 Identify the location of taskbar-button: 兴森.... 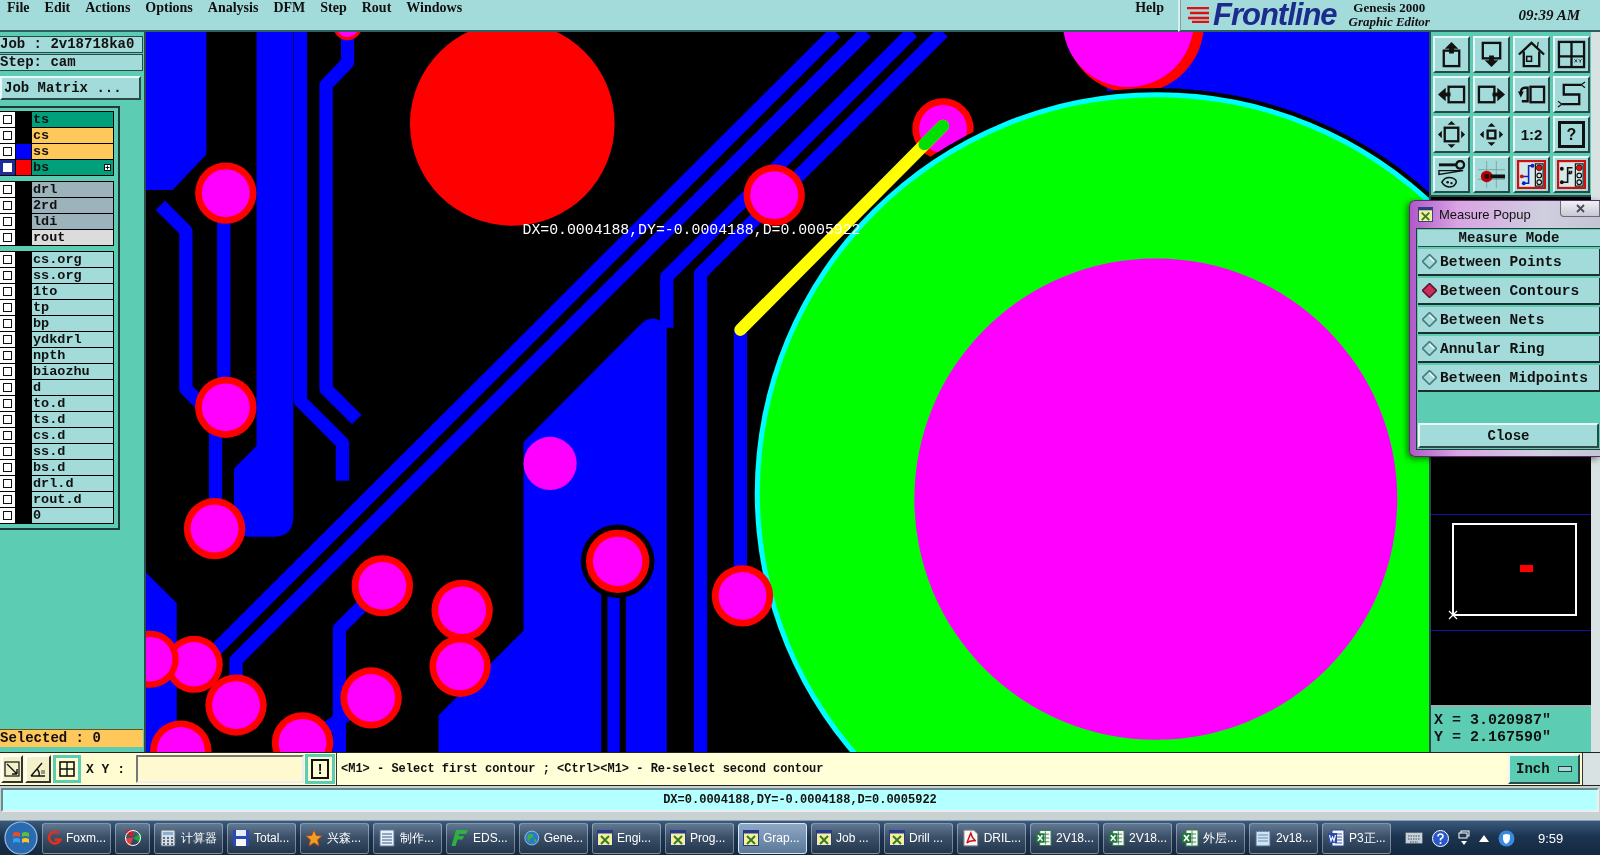
(334, 838).